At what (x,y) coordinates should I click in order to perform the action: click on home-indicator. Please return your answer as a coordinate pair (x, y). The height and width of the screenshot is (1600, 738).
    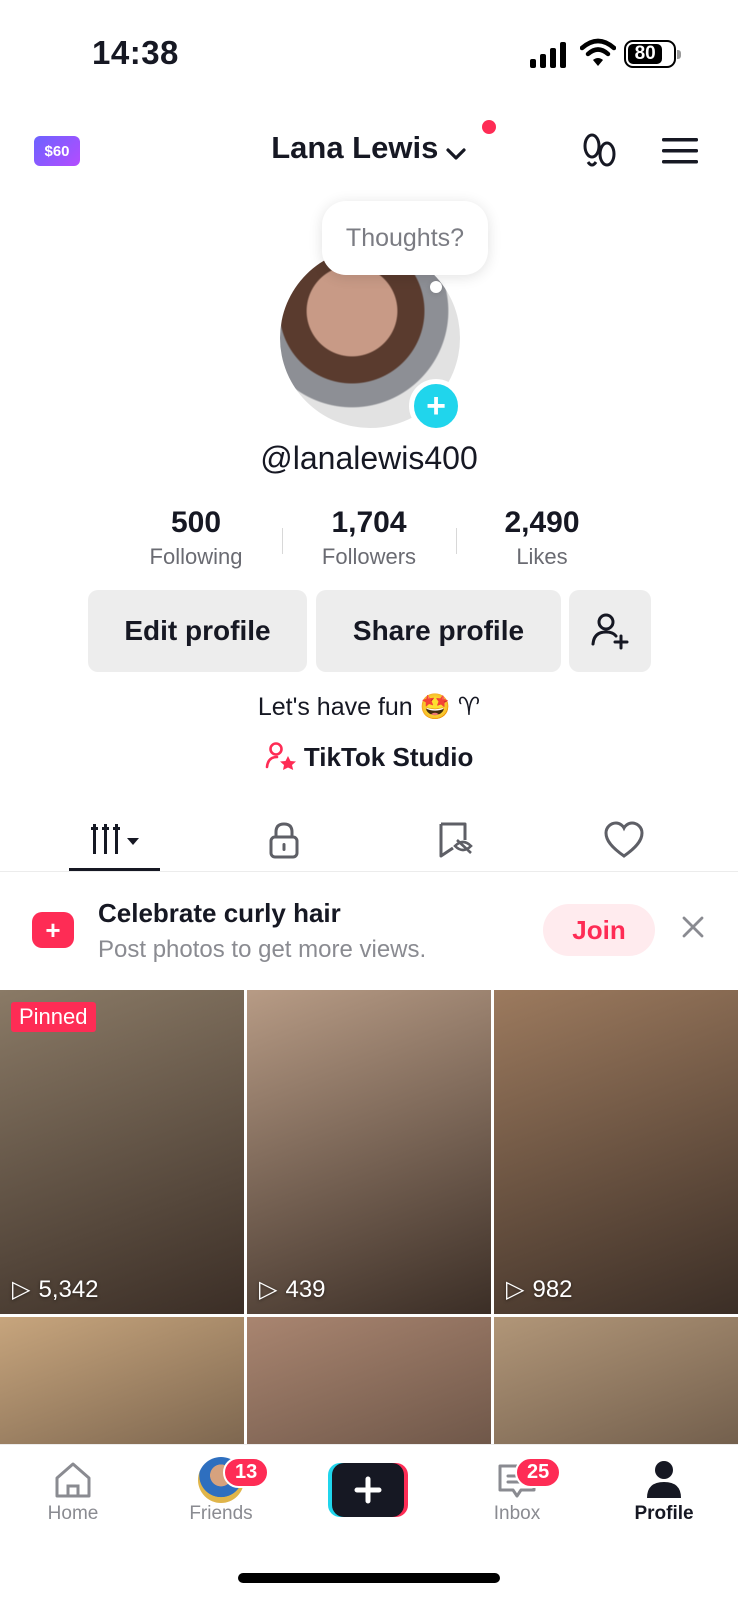
    Looking at the image, I should click on (369, 1578).